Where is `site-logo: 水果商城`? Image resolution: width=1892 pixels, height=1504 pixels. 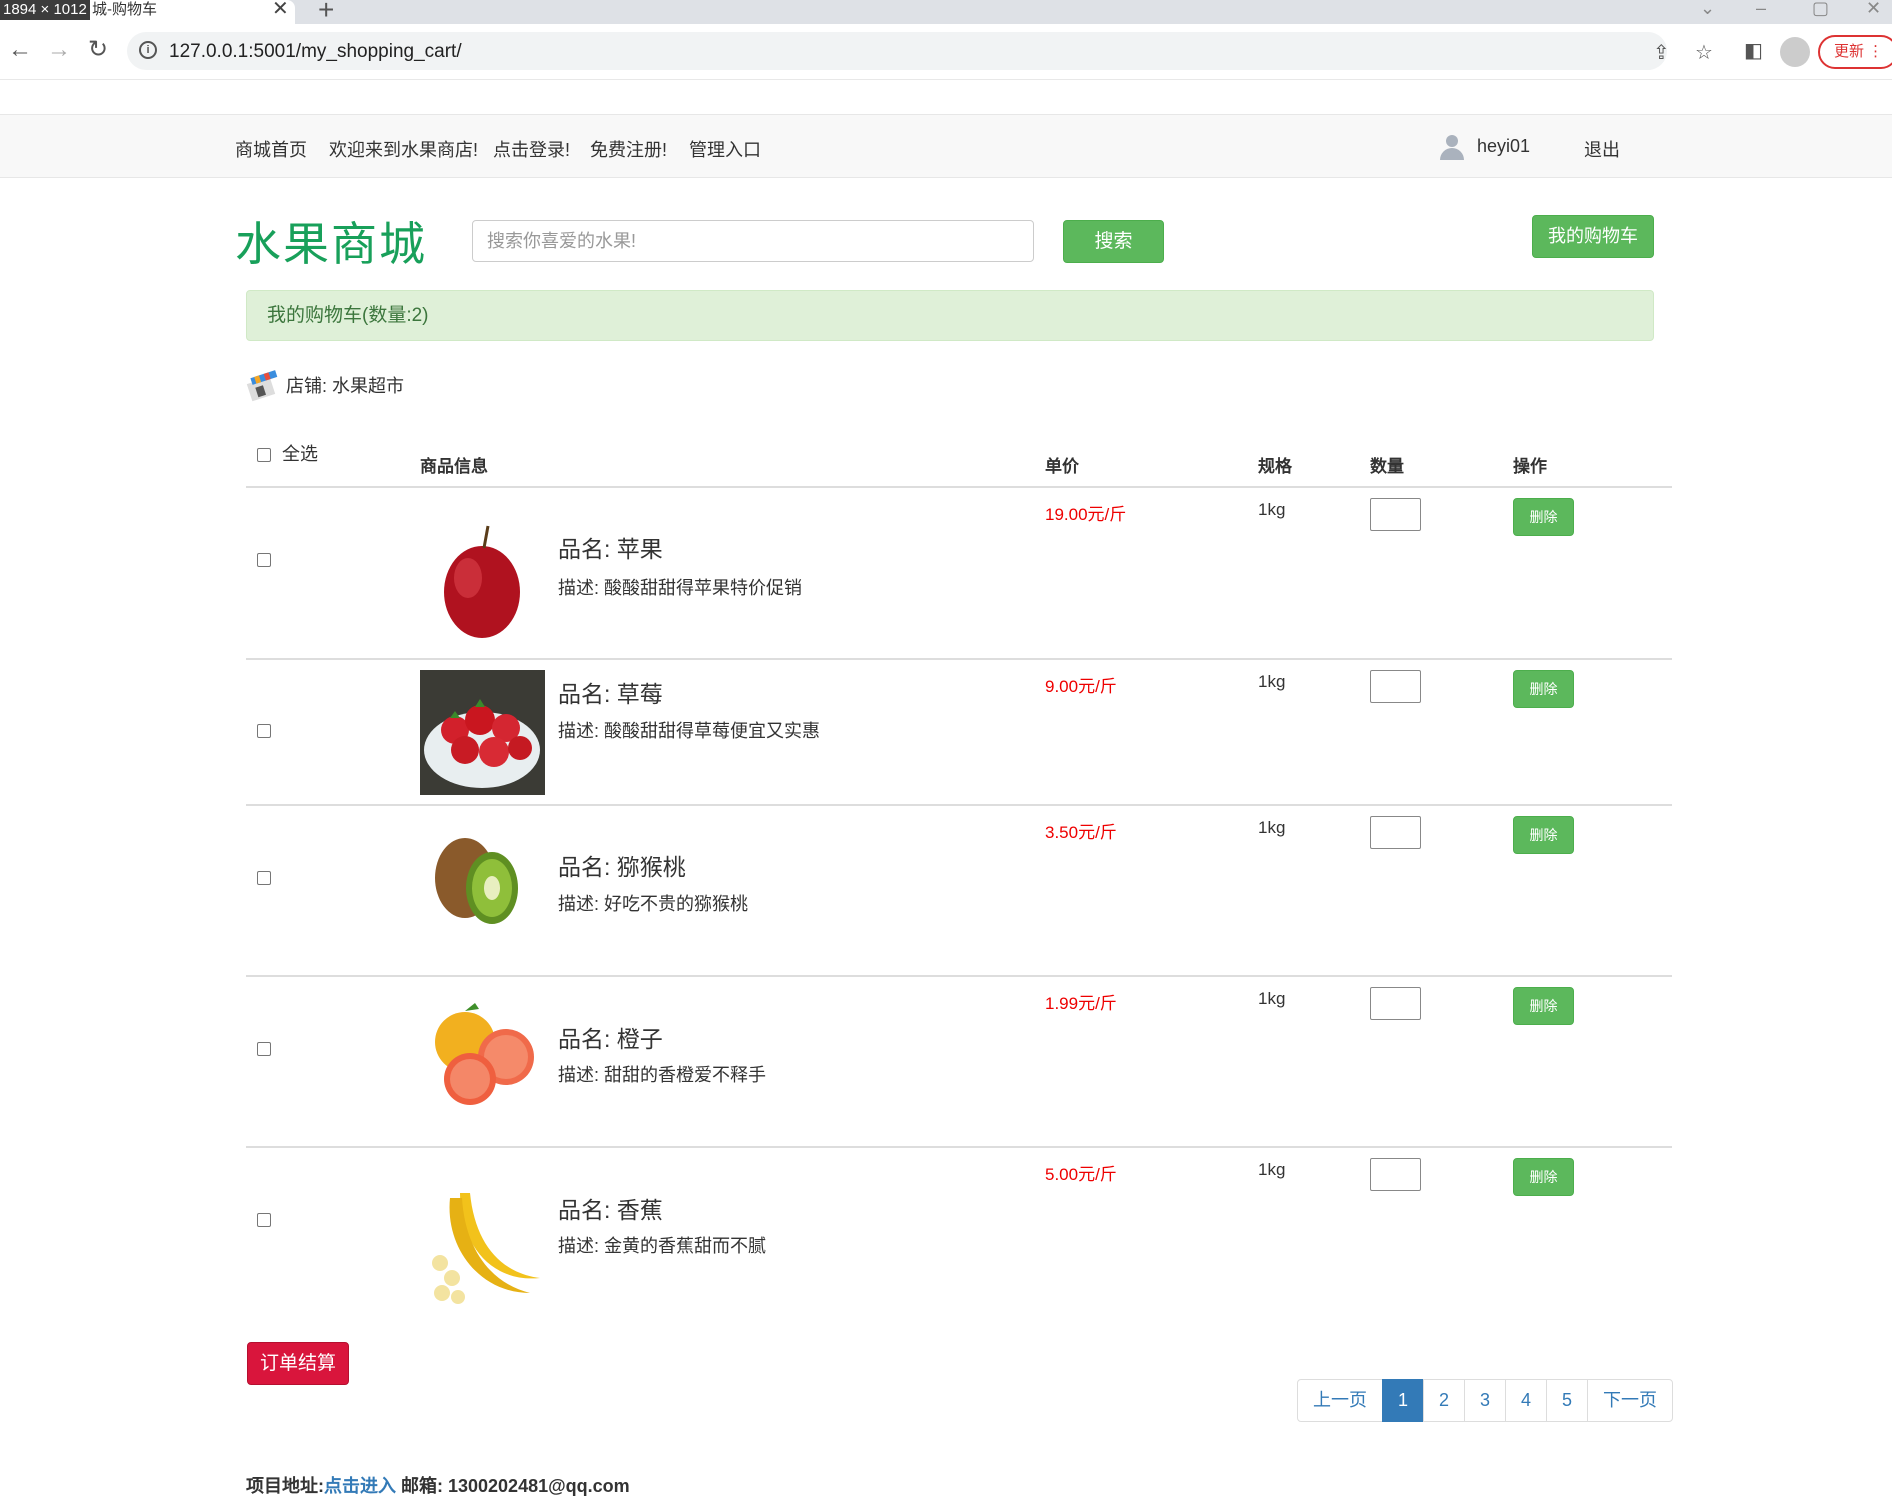 site-logo: 水果商城 is located at coordinates (331, 241).